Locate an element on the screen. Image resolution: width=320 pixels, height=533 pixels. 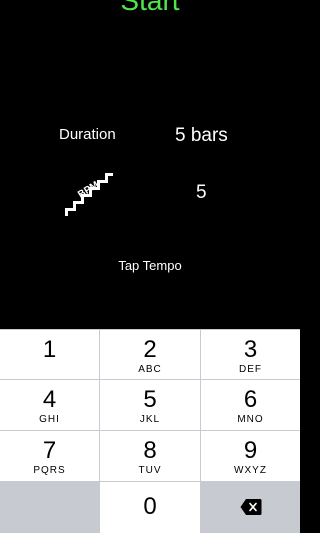
key-1: 1 is located at coordinates (49, 354).